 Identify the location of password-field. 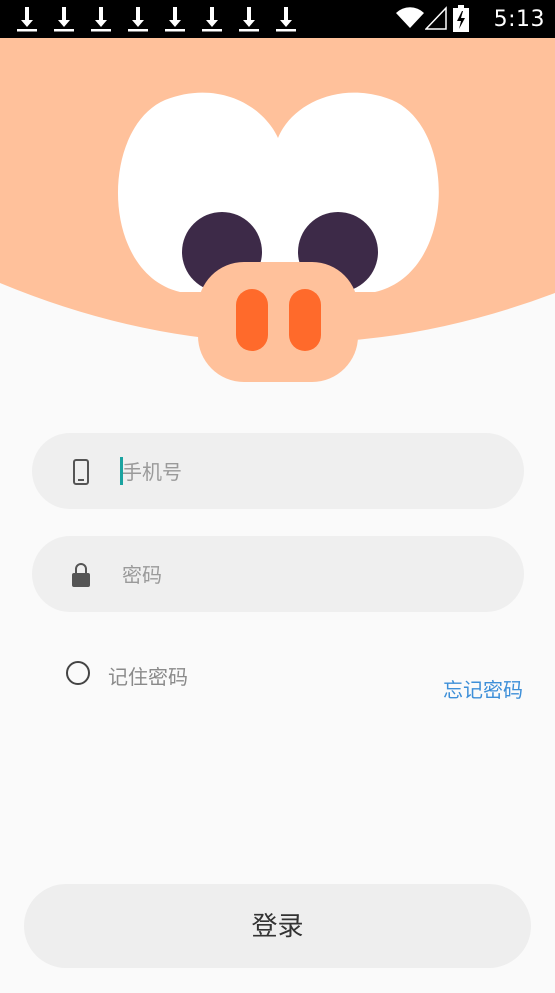
(278, 575).